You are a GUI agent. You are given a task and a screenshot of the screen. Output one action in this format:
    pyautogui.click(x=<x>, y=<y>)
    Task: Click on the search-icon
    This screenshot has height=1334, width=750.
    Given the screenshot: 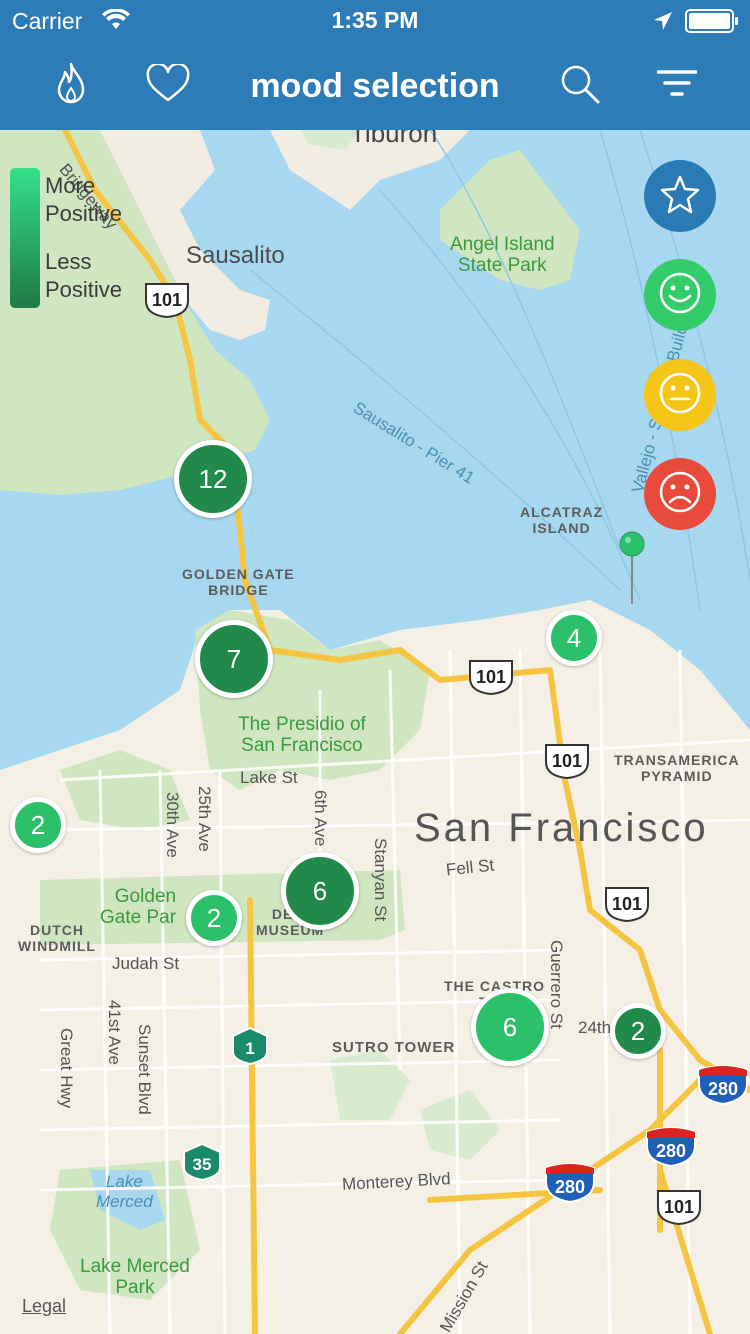 What is the action you would take?
    pyautogui.click(x=580, y=86)
    